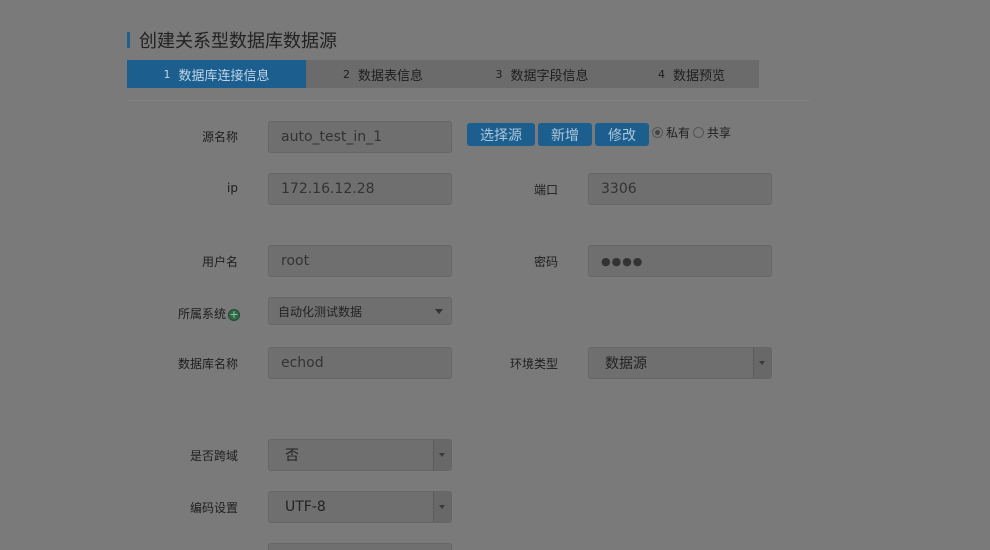 This screenshot has width=990, height=550. I want to click on page-title: 创建关系型数据库数据源, so click(238, 41).